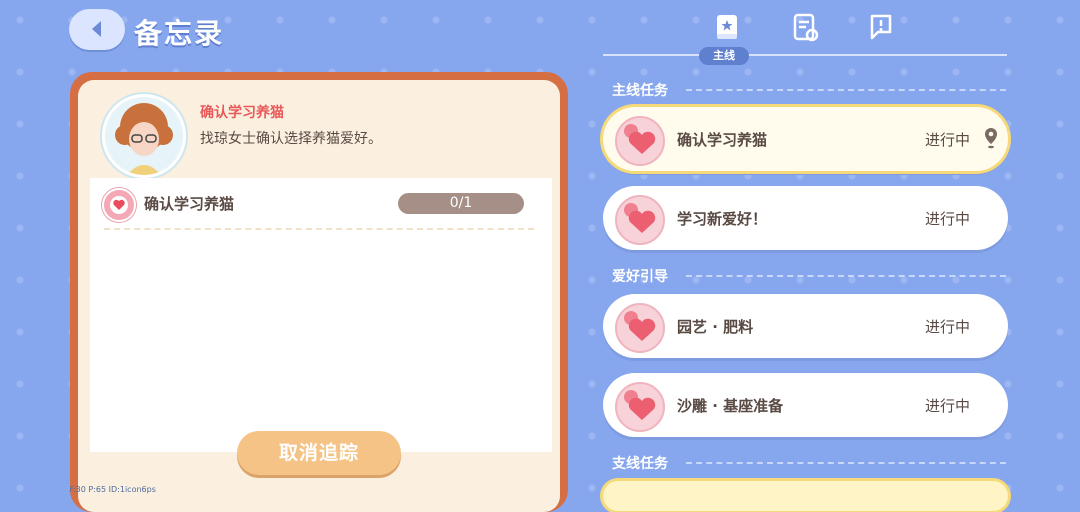 The image size is (1080, 512). What do you see at coordinates (805, 139) in the screenshot?
I see `quest-item: 确认学习养猫 进行中` at bounding box center [805, 139].